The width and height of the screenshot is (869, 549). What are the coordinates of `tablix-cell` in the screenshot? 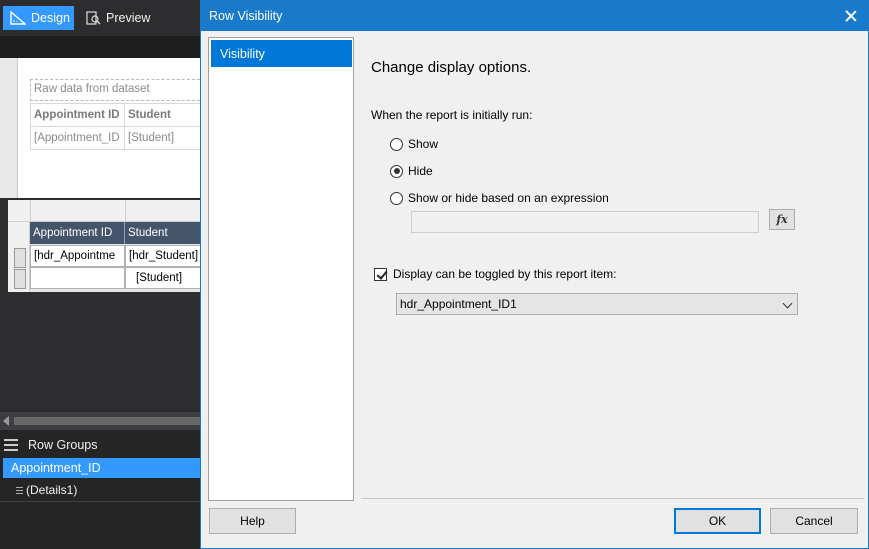 It's located at (77, 278).